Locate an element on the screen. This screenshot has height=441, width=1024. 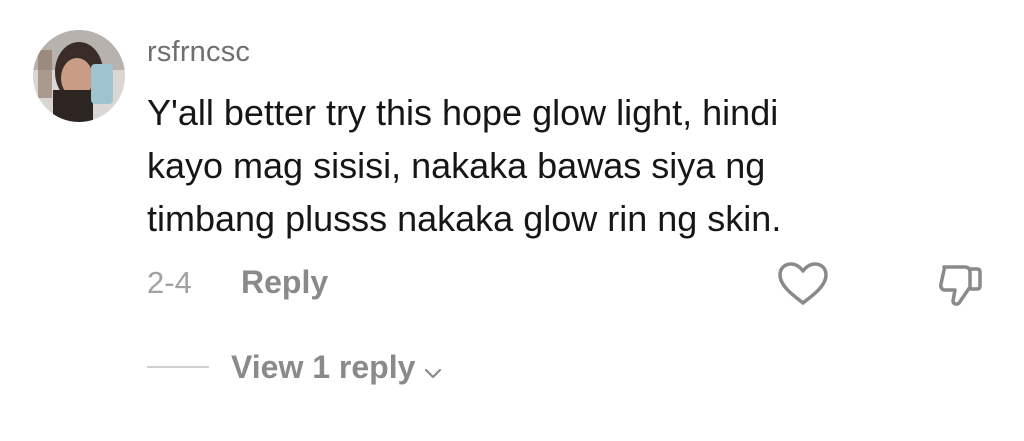
reply-button: Reply is located at coordinates (284, 282).